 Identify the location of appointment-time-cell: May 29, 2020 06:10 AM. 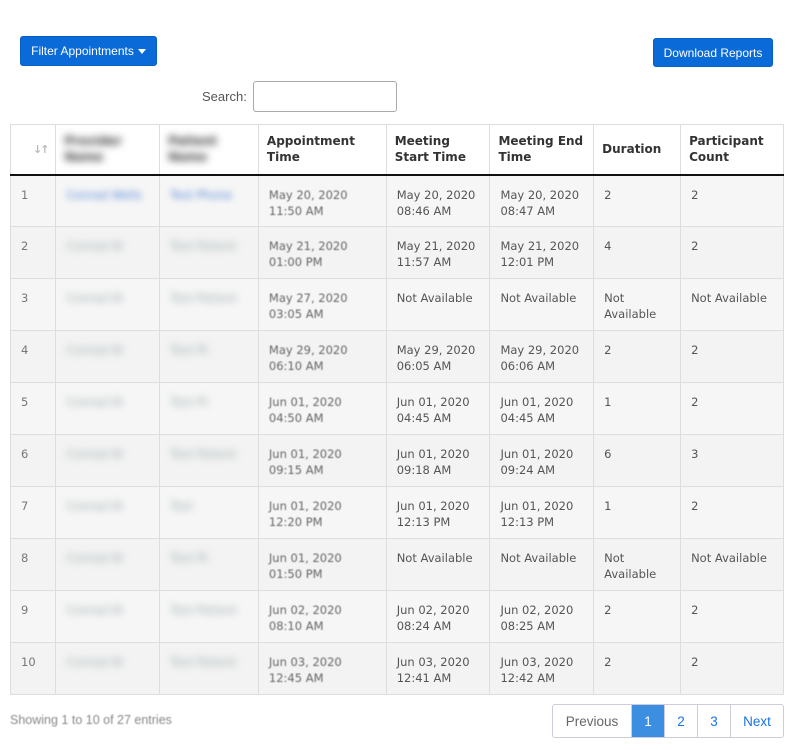
(322, 356).